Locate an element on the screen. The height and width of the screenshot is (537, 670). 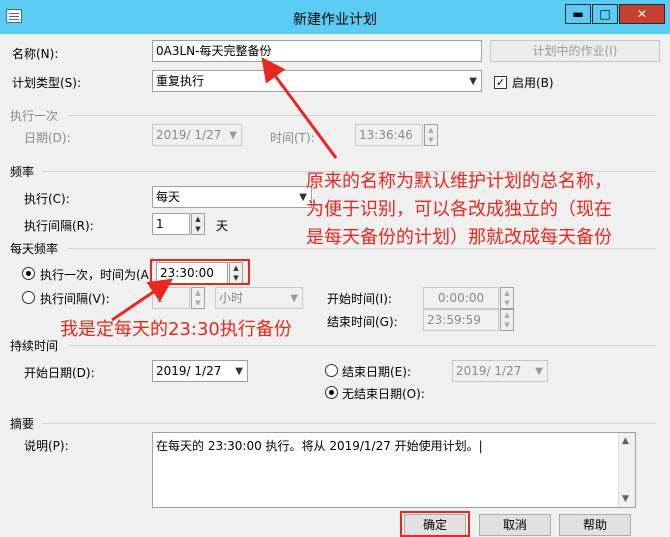
annotation-note-1-line-2: 为便于识别，可以各改成独立的（现在 is located at coordinates (459, 209).